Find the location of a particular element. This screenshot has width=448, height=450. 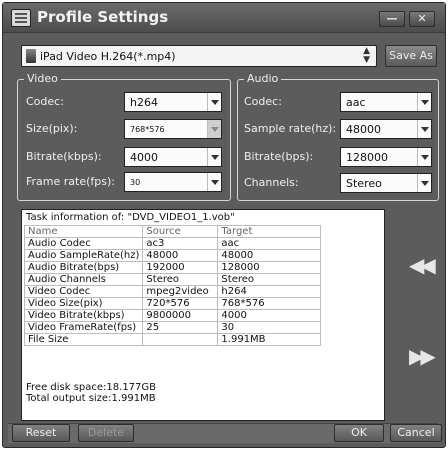

cell-name: Video Bitrate(kbps) is located at coordinates (83, 315).